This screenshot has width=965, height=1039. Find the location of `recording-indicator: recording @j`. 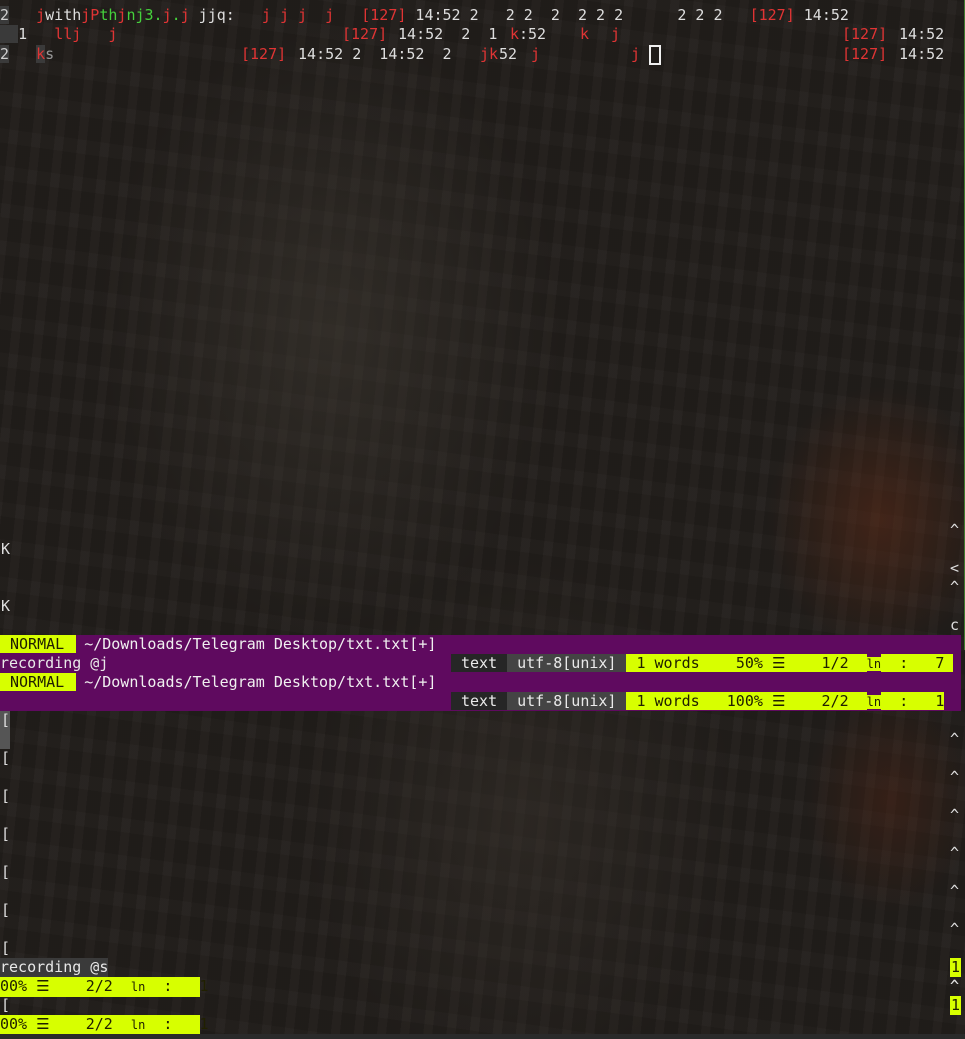

recording-indicator: recording @j is located at coordinates (54, 663).